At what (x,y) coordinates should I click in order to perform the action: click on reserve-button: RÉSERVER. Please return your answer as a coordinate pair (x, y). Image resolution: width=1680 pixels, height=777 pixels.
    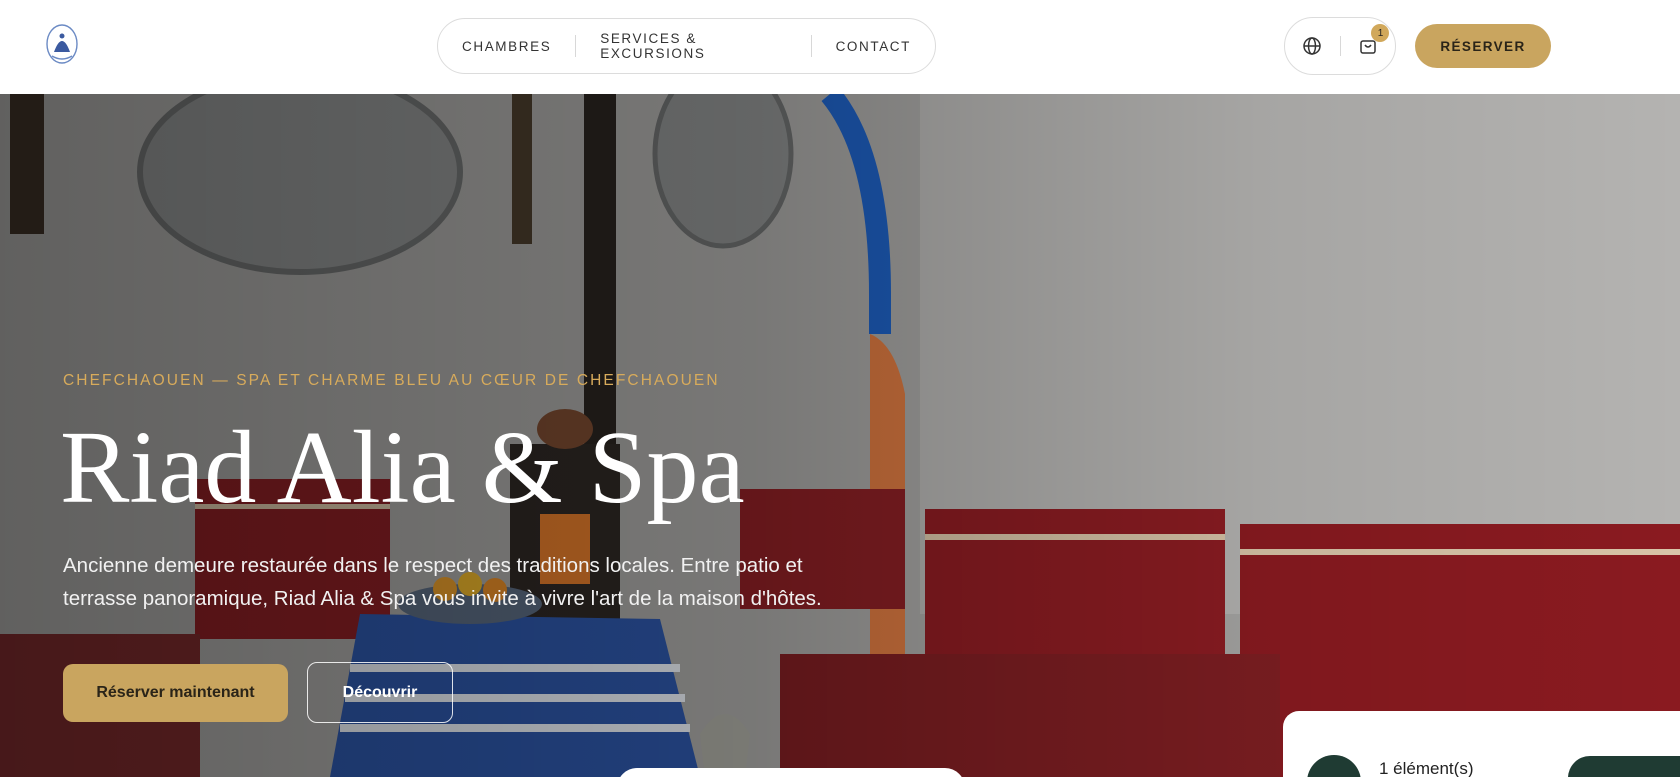
    Looking at the image, I should click on (1483, 46).